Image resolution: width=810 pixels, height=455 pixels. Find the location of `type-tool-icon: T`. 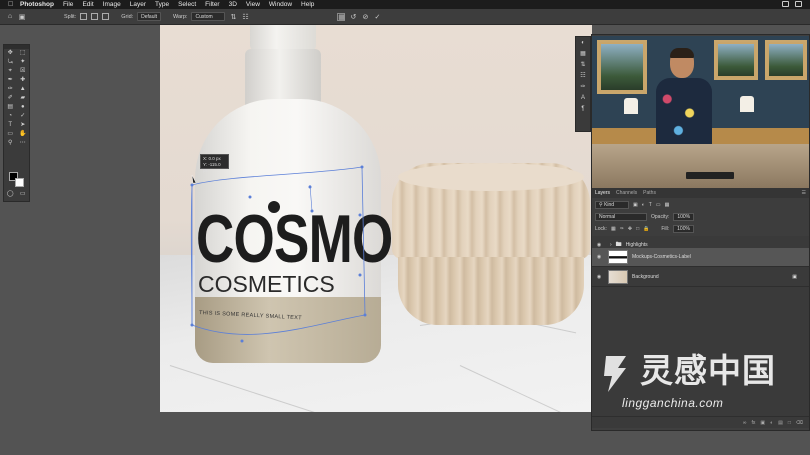

type-tool-icon: T is located at coordinates (10, 125).